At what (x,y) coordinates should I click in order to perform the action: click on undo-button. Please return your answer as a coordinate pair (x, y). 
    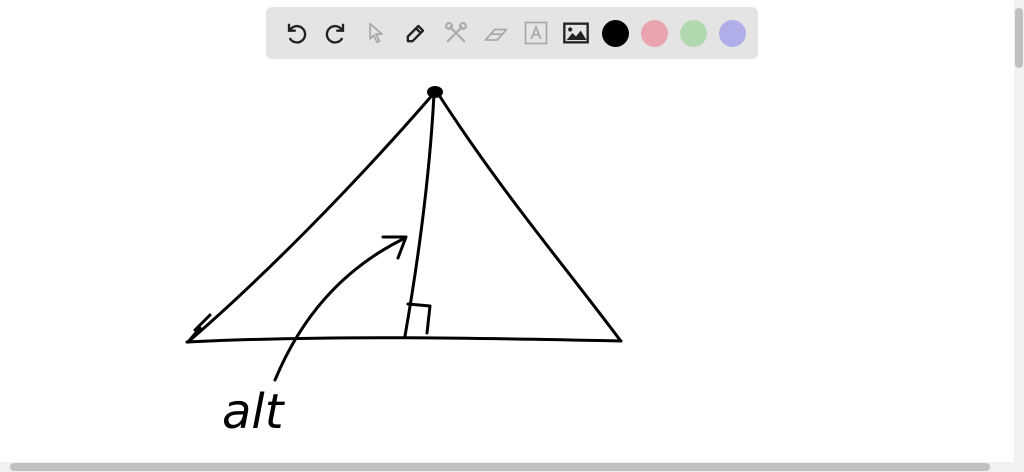
    Looking at the image, I should click on (296, 33).